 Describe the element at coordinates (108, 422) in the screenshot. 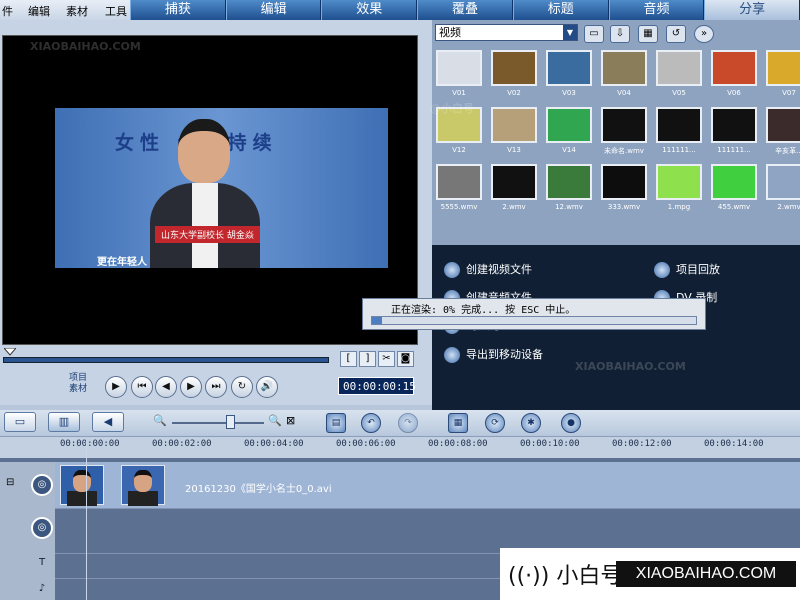

I see `audio-view-button: ◀` at that location.